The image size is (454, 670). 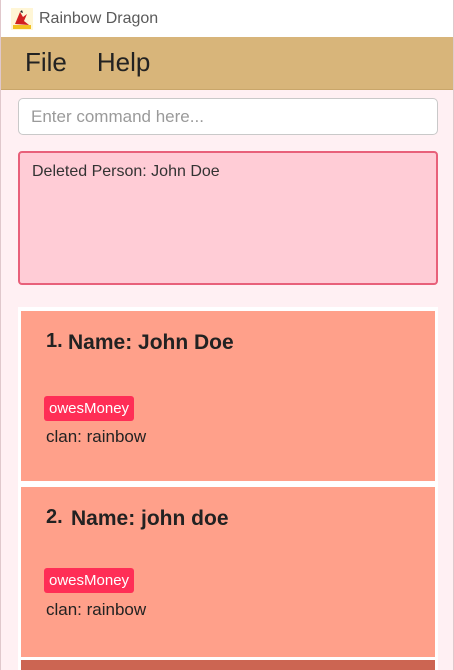 What do you see at coordinates (99, 18) in the screenshot?
I see `window-title: Rainbow Dragon` at bounding box center [99, 18].